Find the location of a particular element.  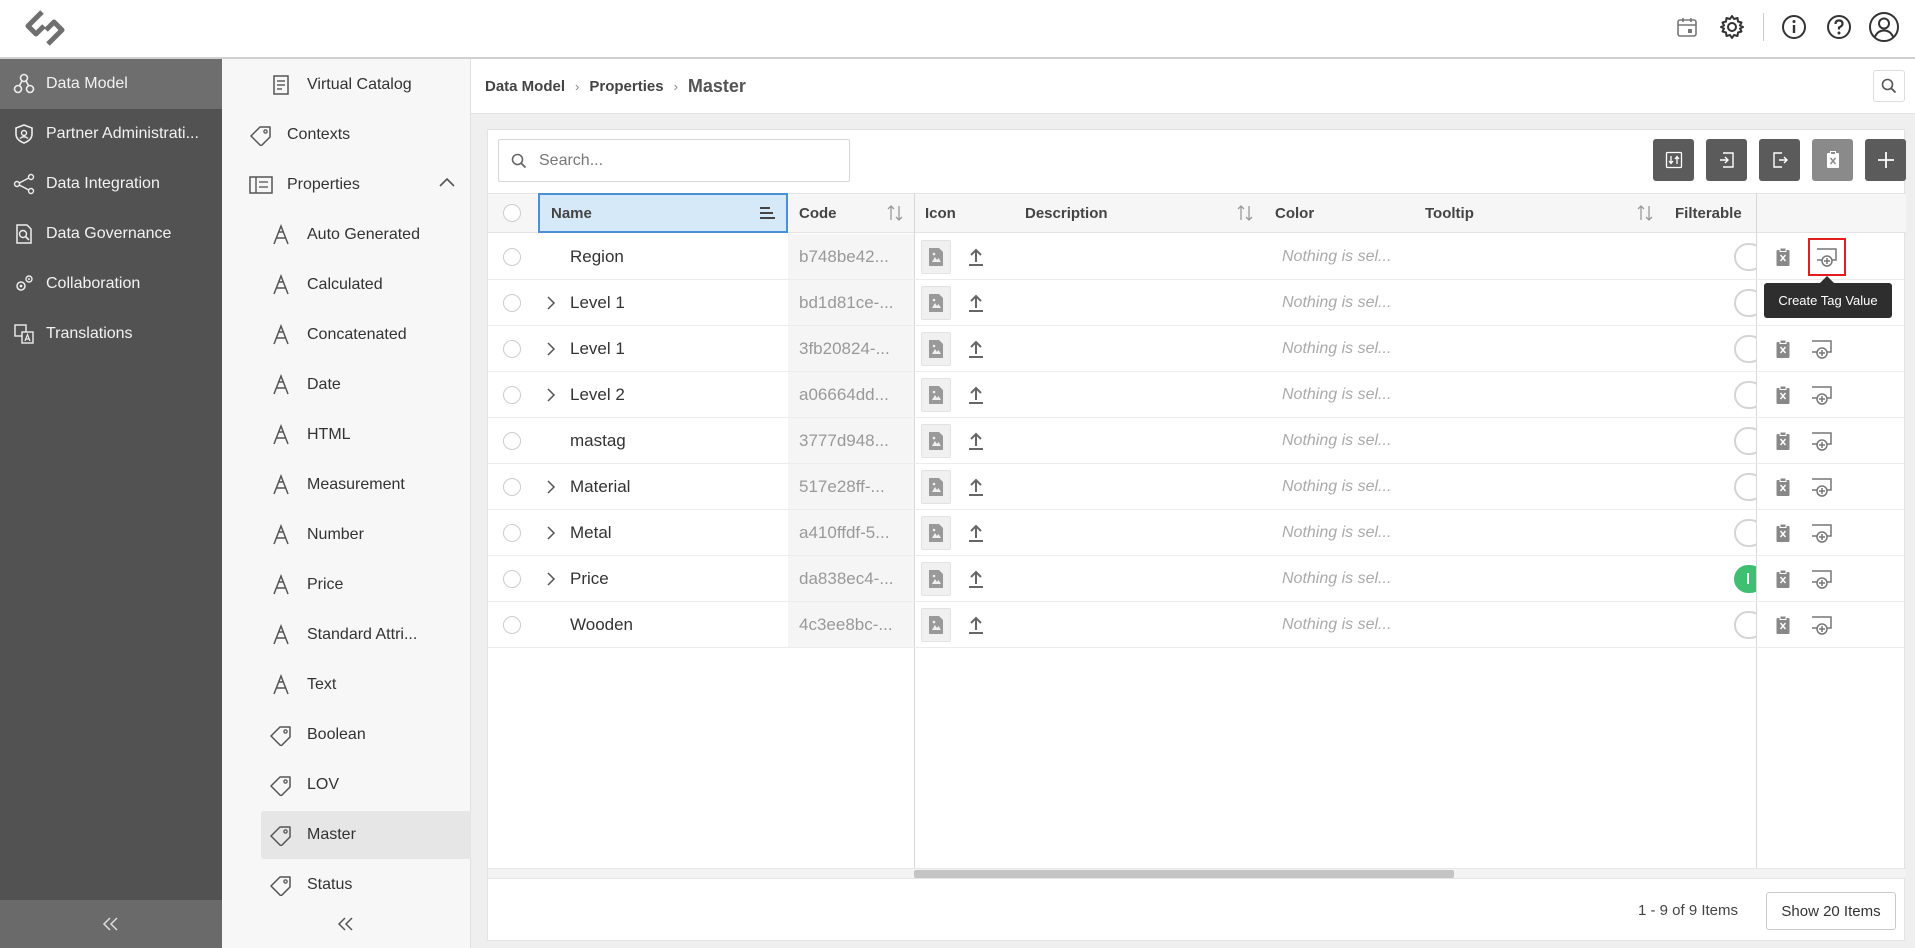

column-header-description: Description is located at coordinates (1139, 213).